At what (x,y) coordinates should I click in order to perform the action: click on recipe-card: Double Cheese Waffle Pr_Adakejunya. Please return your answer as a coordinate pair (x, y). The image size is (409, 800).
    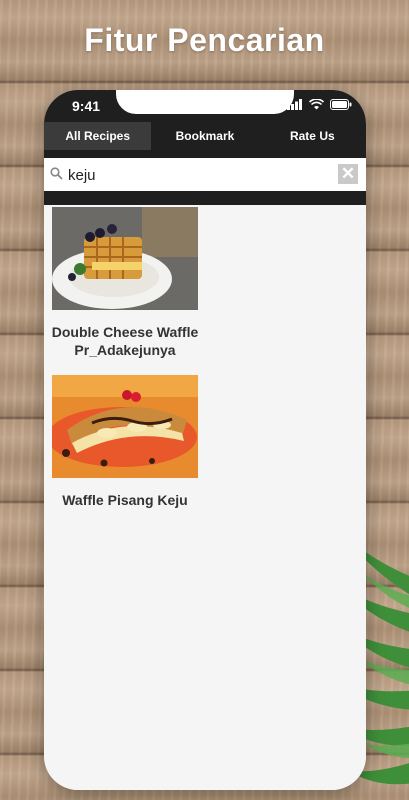
    Looking at the image, I should click on (125, 283).